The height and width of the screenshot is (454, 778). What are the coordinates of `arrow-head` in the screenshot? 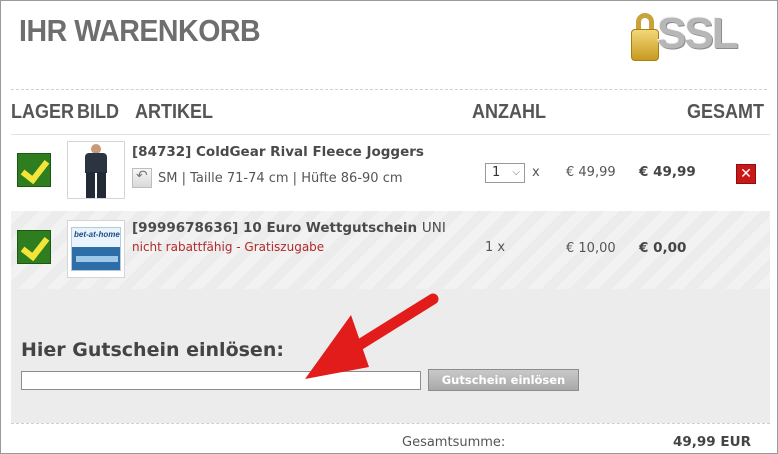 It's located at (337, 347).